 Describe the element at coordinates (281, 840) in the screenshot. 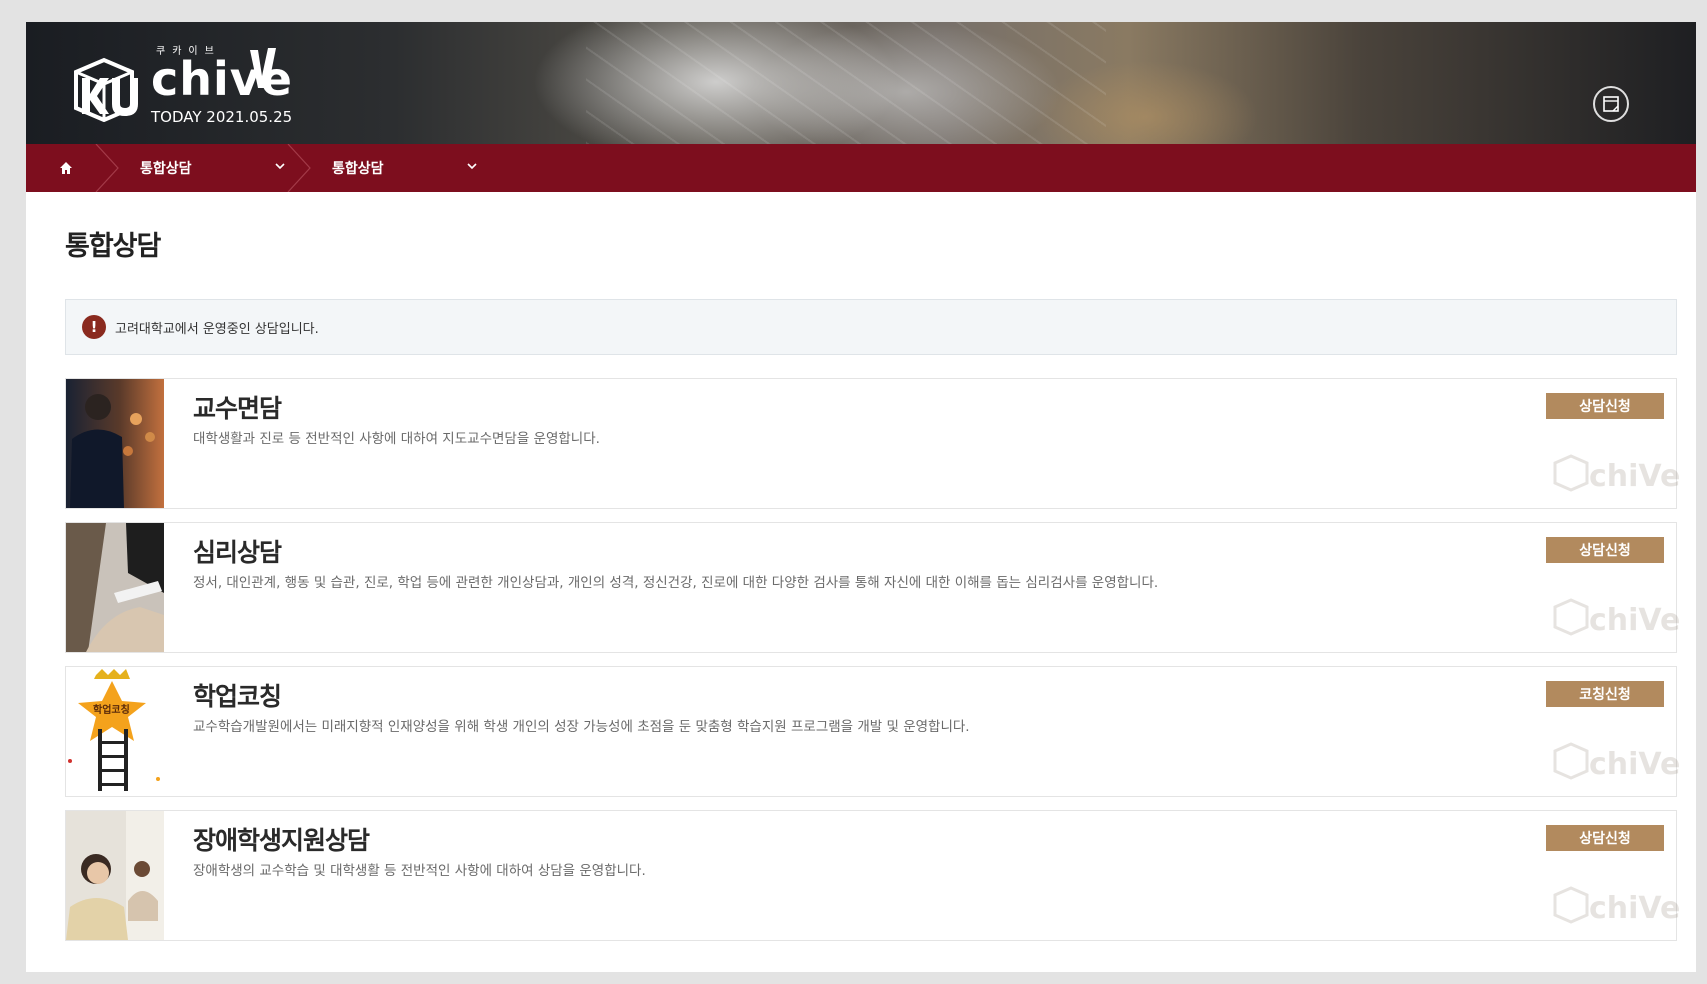

I see `card-title: 장애학생지원상담` at that location.